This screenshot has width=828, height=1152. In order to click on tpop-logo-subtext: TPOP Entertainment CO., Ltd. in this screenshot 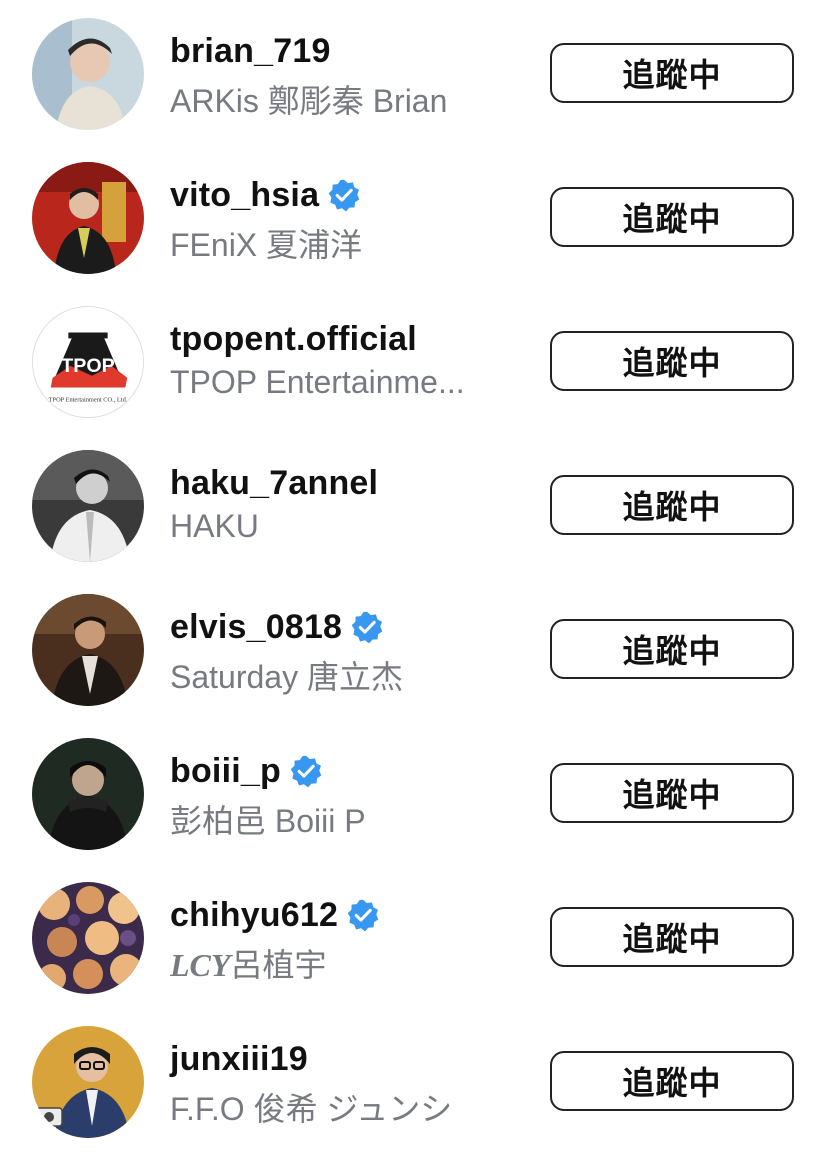, I will do `click(88, 399)`.